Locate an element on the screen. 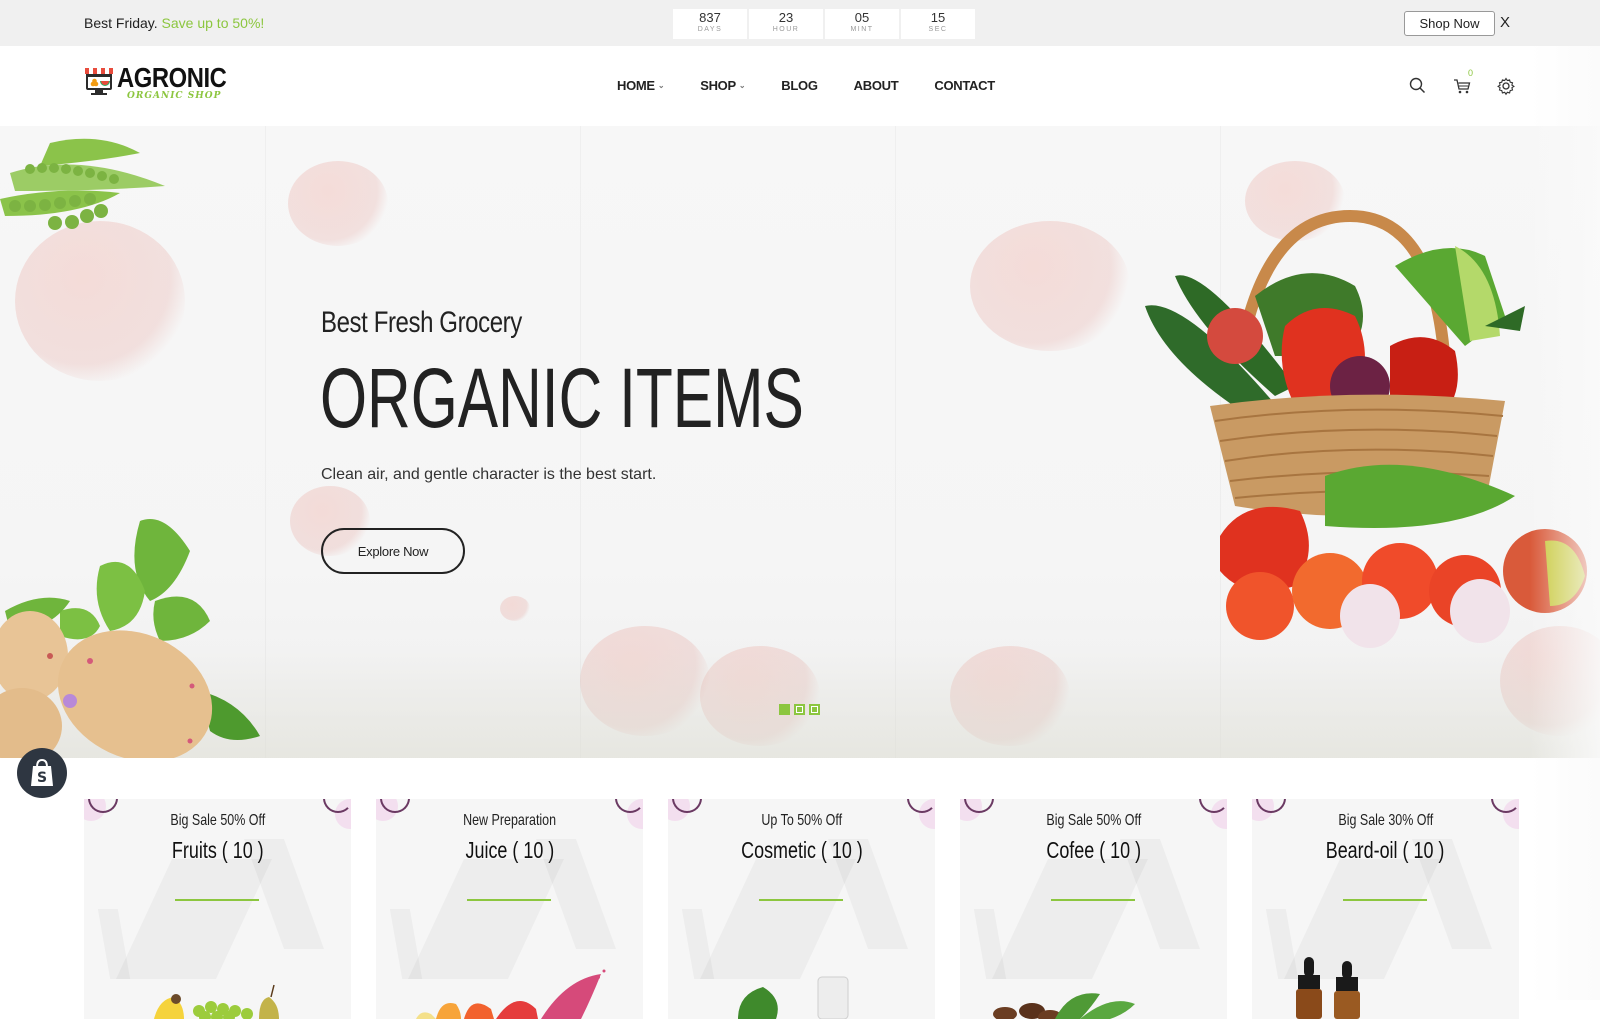  nav-label: BLOG is located at coordinates (799, 85).